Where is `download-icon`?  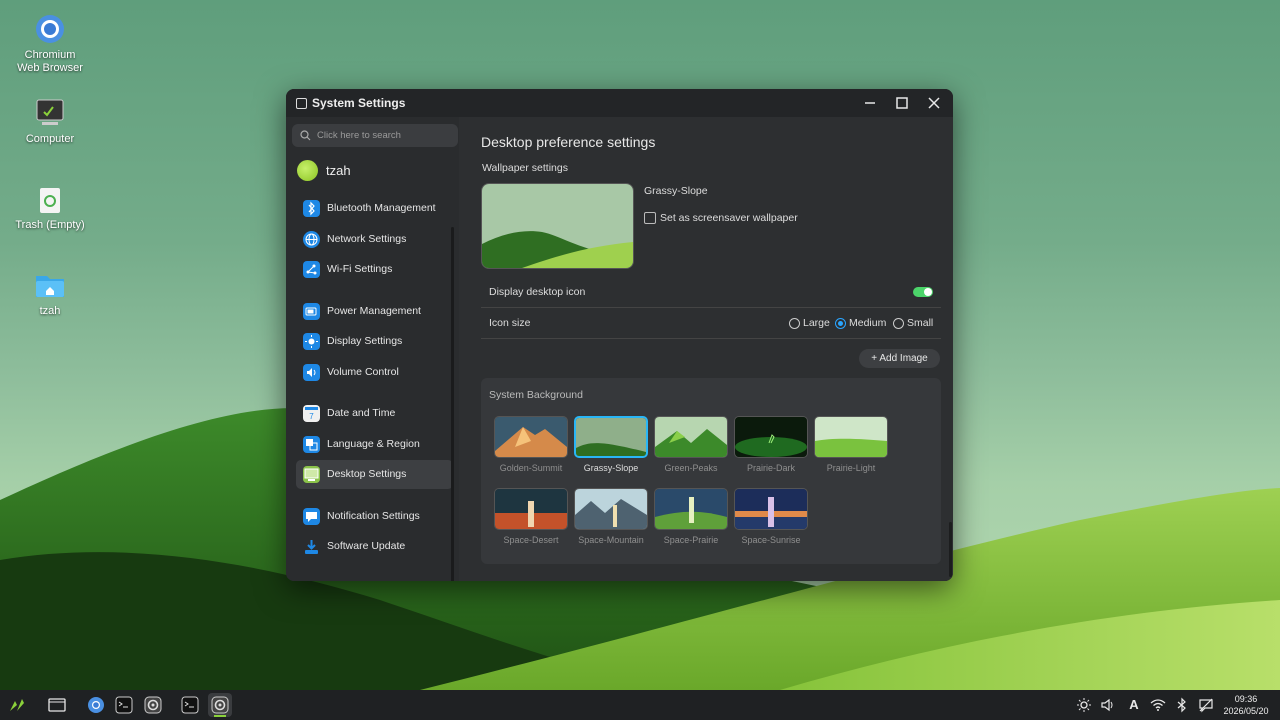
download-icon is located at coordinates (311, 546).